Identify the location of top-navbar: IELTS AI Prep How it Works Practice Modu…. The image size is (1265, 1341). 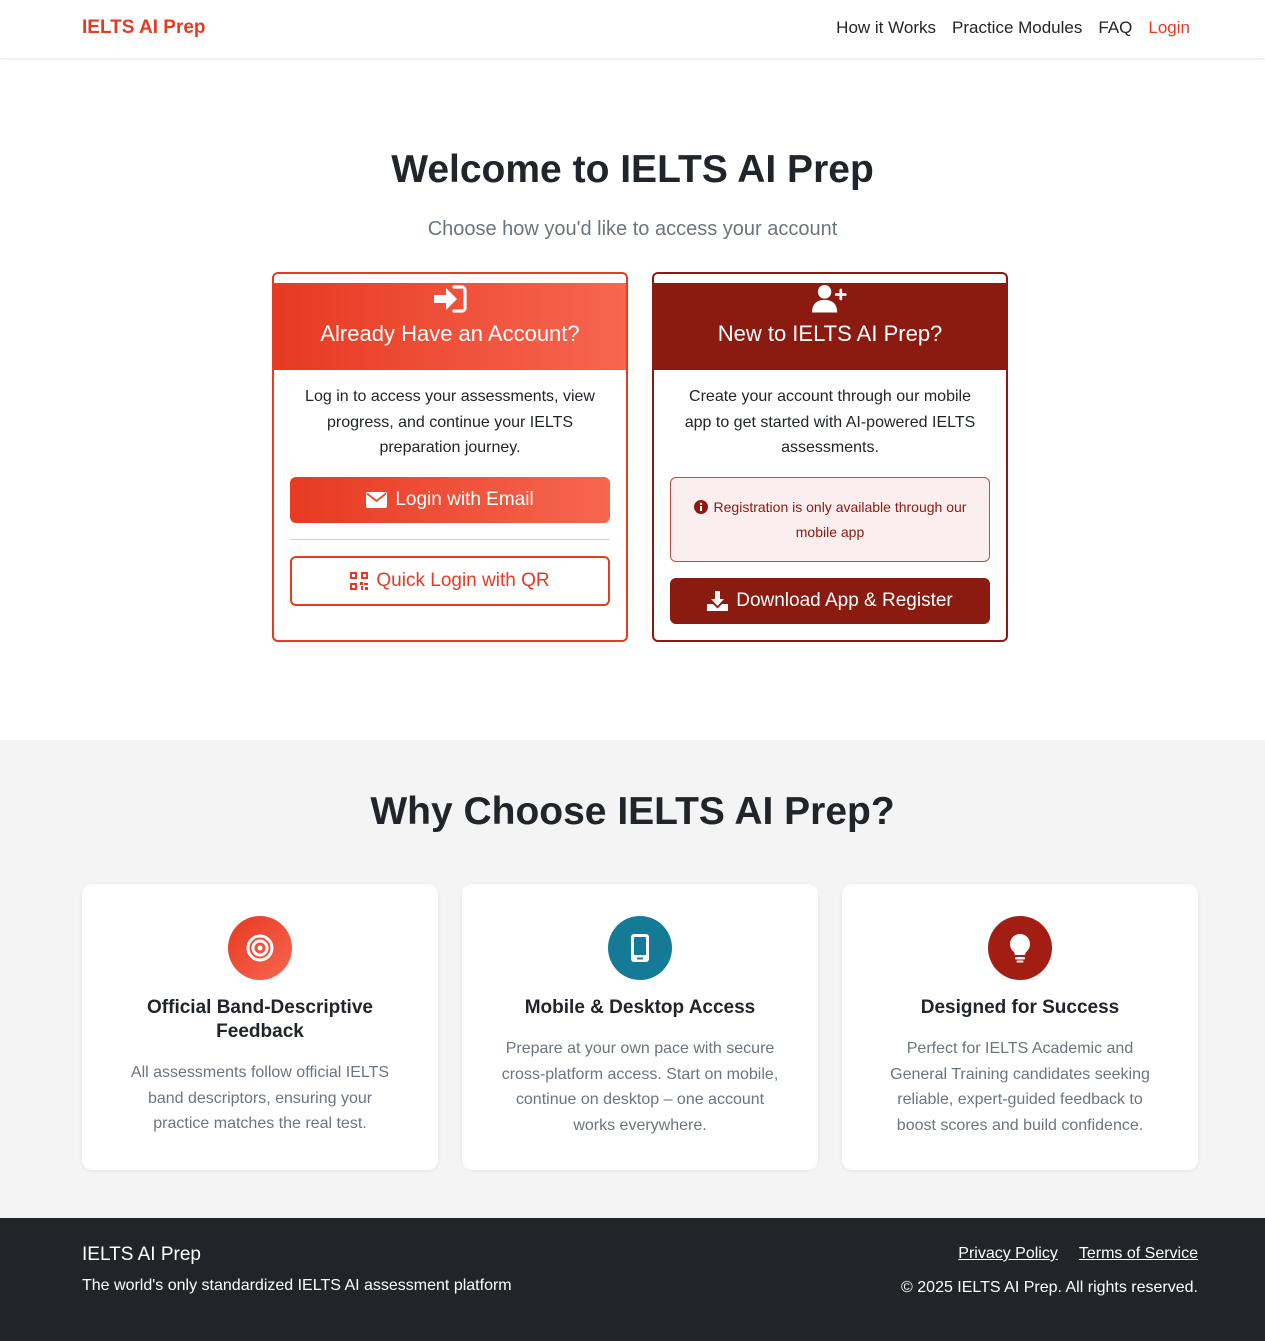
(632, 29).